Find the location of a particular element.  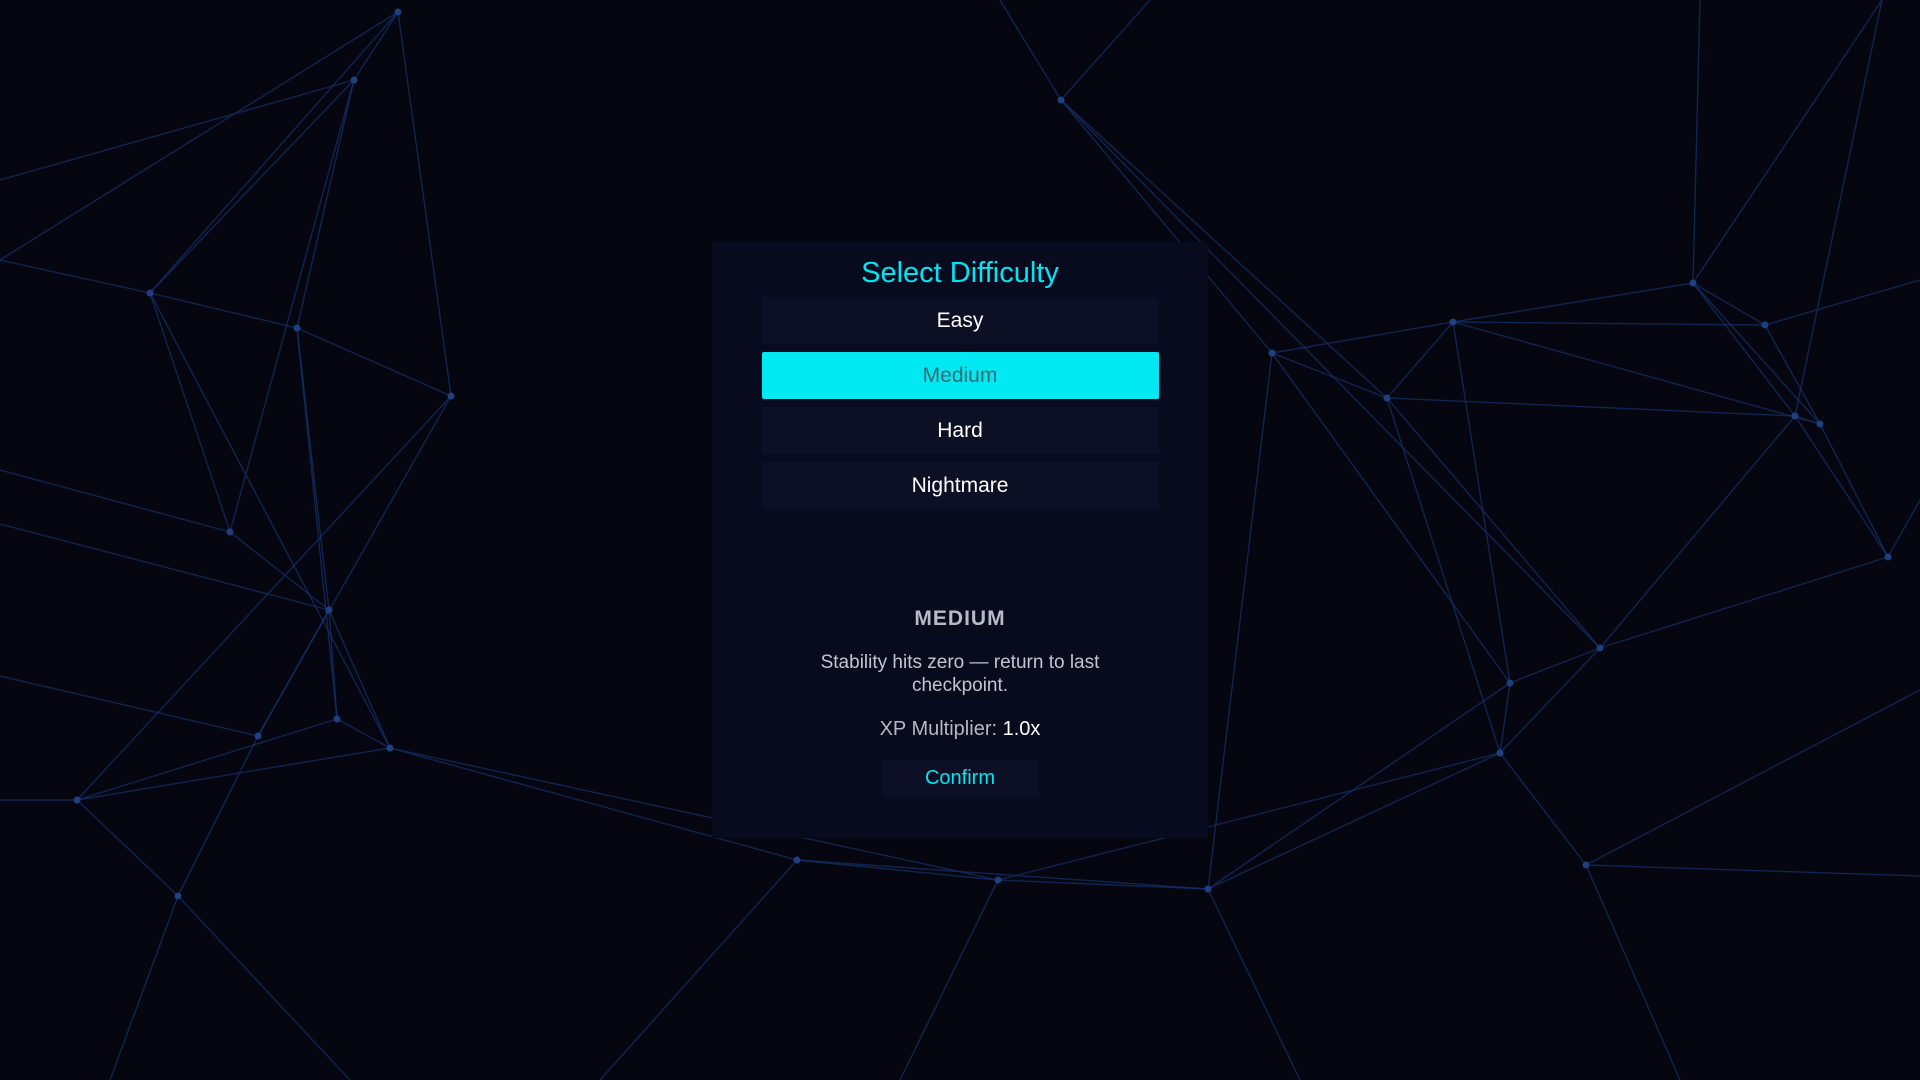

xp-multiplier: XP Multiplier: 1.0x is located at coordinates (960, 729).